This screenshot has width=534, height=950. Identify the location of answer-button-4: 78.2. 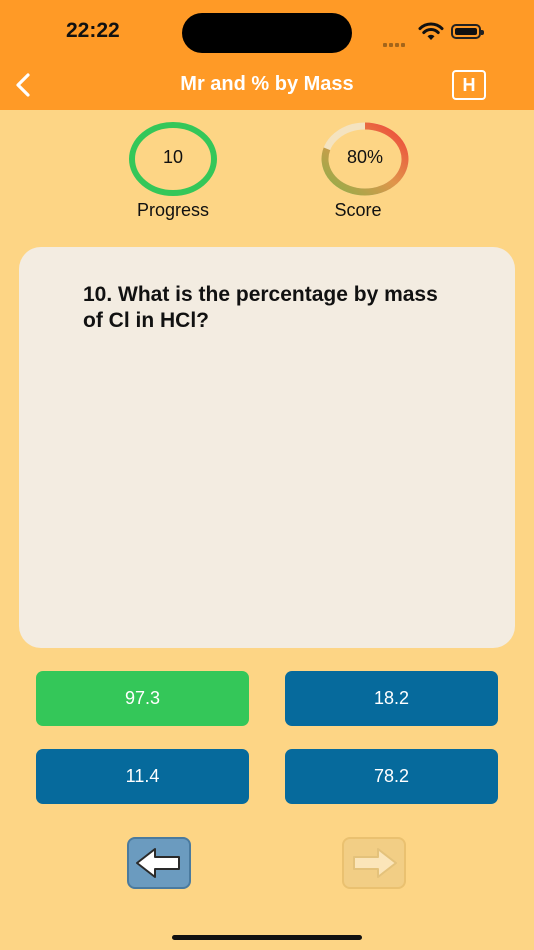
(391, 776).